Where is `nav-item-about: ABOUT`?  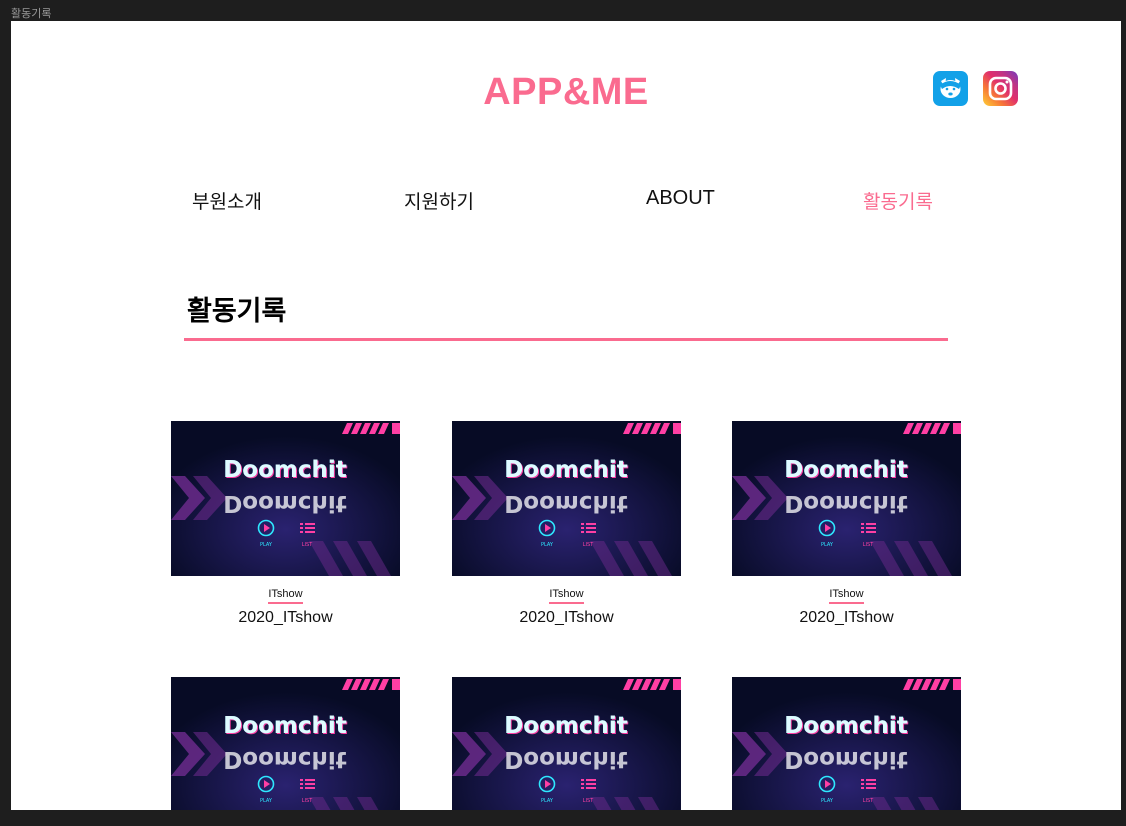
nav-item-about: ABOUT is located at coordinates (680, 198).